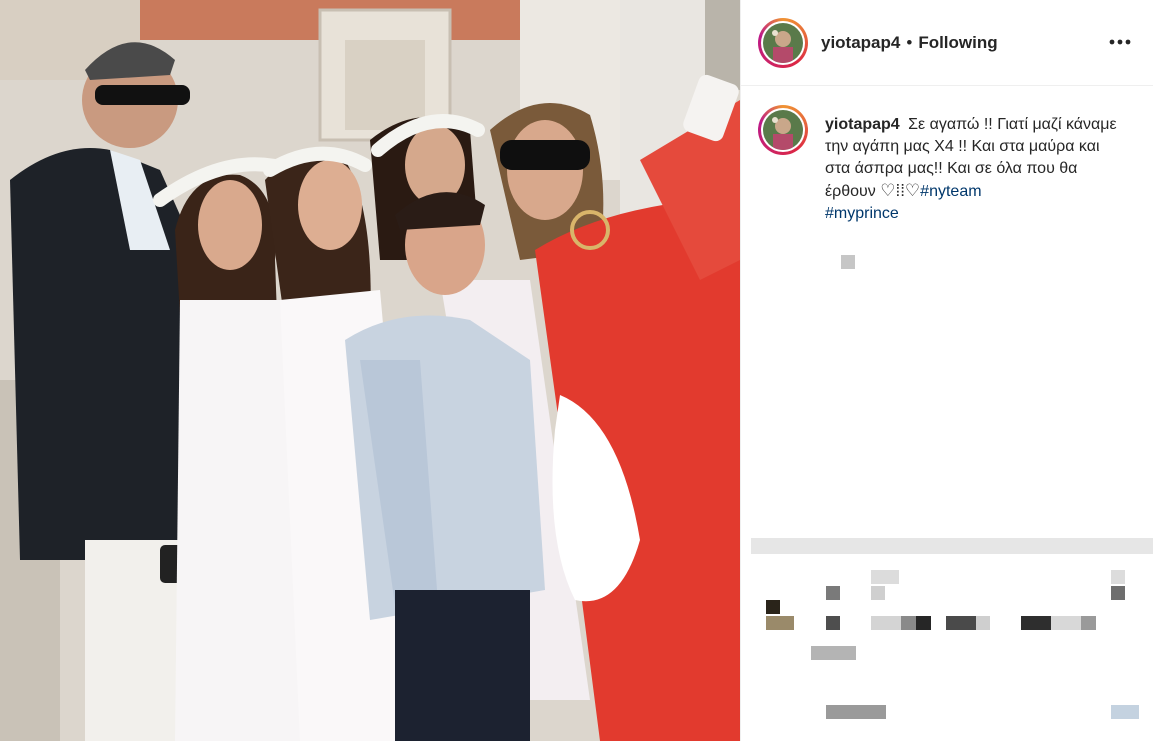 This screenshot has height=741, width=1153. I want to click on placeholder-square, so click(848, 262).